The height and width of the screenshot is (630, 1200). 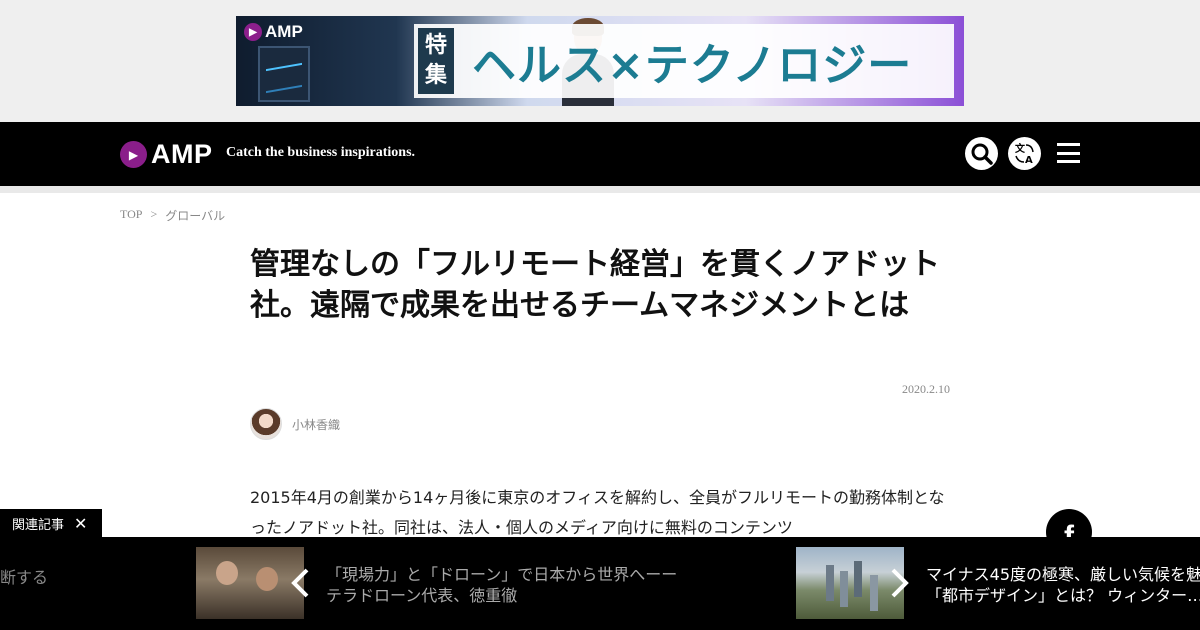 What do you see at coordinates (38, 525) in the screenshot?
I see `related-tab-label: 関連記事` at bounding box center [38, 525].